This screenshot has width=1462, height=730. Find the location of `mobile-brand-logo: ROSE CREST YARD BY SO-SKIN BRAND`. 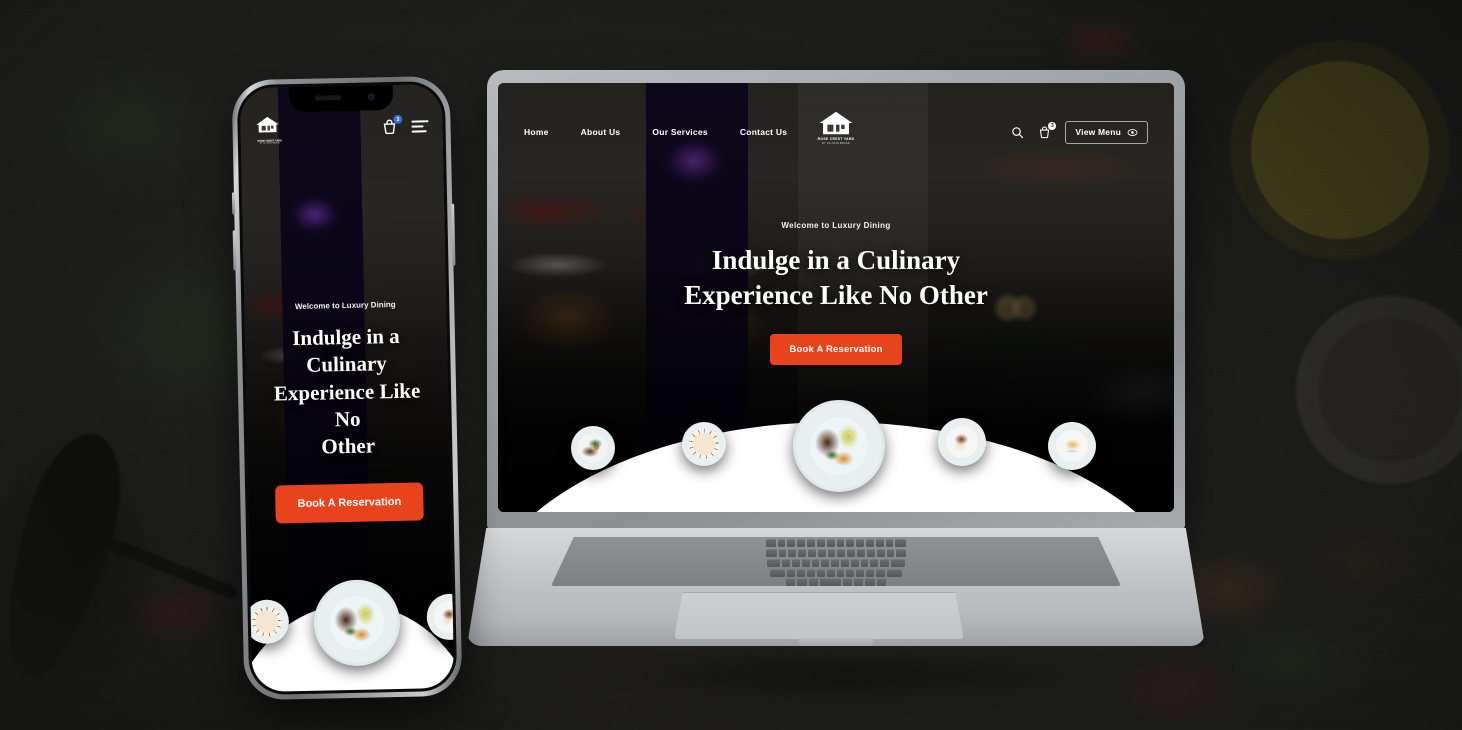

mobile-brand-logo: ROSE CREST YARD BY SO-SKIN BRAND is located at coordinates (269, 130).